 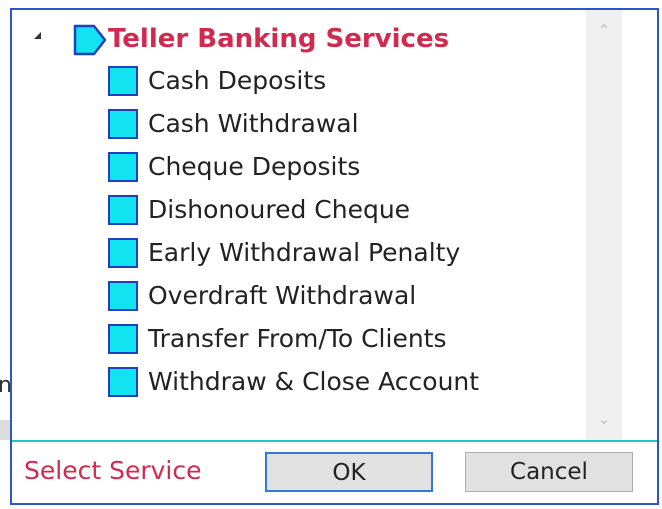 What do you see at coordinates (304, 252) in the screenshot?
I see `tree-item-label: Early Withdrawal Penalty` at bounding box center [304, 252].